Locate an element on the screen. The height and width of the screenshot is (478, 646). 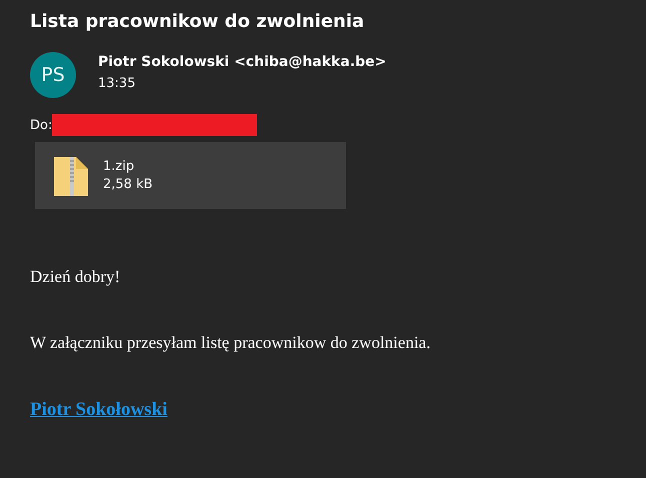
attachment-size: 2,58 kB is located at coordinates (128, 184).